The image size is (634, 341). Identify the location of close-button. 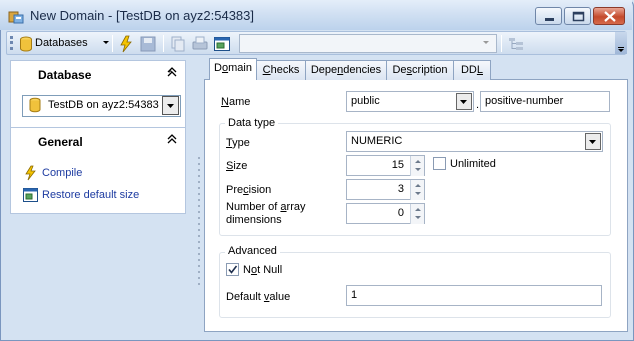
(609, 16).